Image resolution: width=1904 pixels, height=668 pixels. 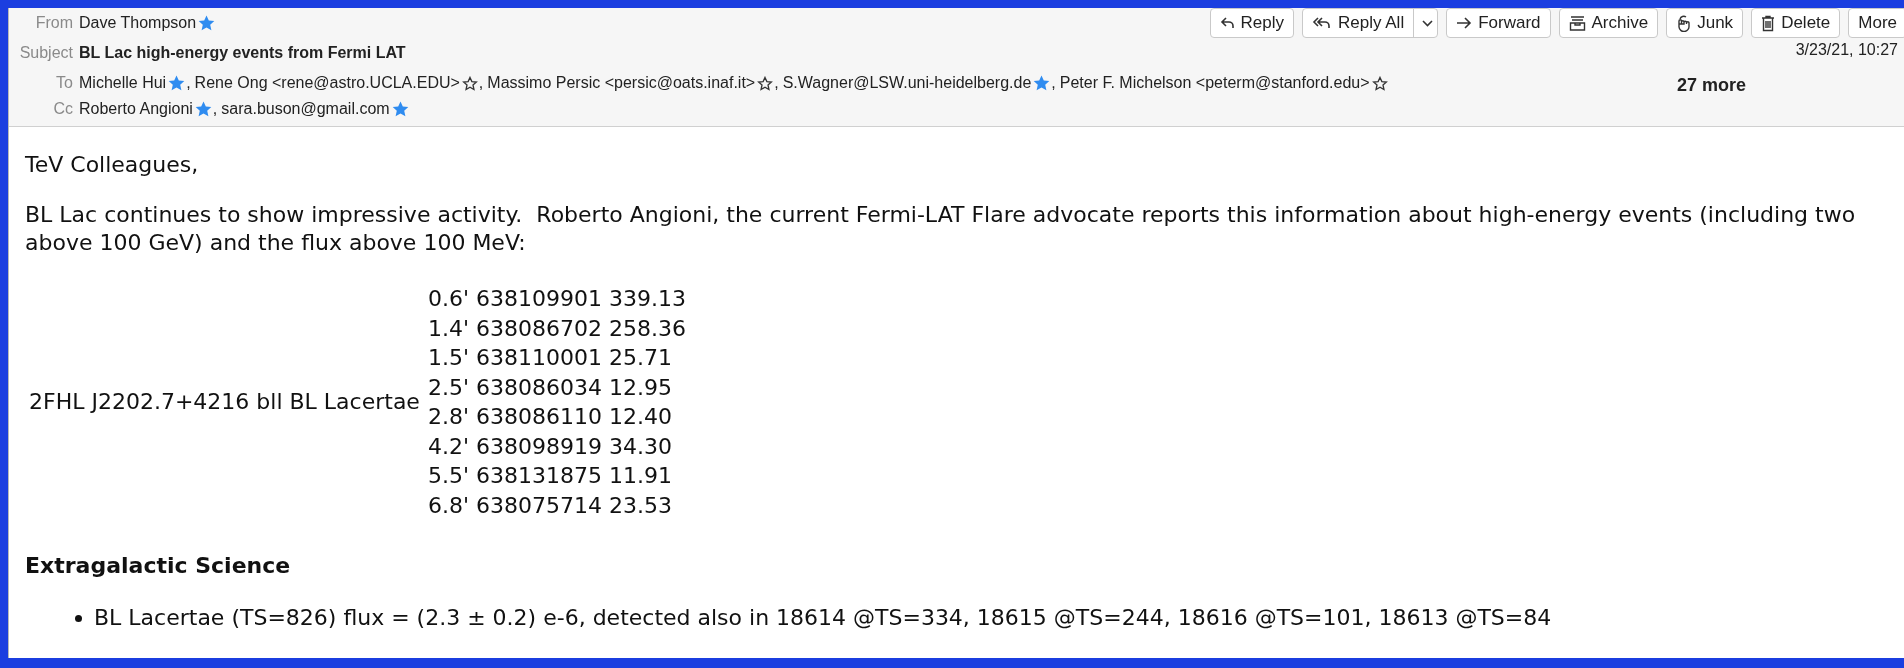 What do you see at coordinates (242, 53) in the screenshot?
I see `subject-text: BL Lac high-energy events from Fermi LAT` at bounding box center [242, 53].